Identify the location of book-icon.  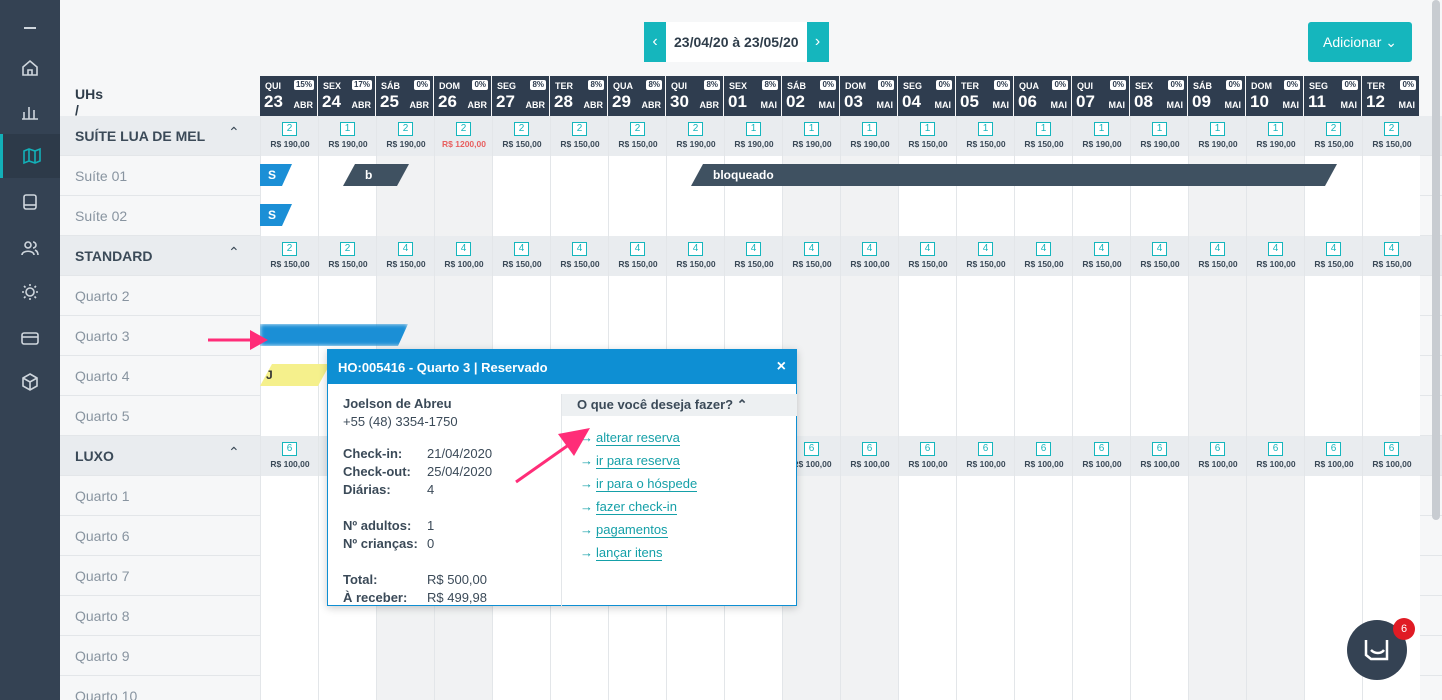
(30, 202).